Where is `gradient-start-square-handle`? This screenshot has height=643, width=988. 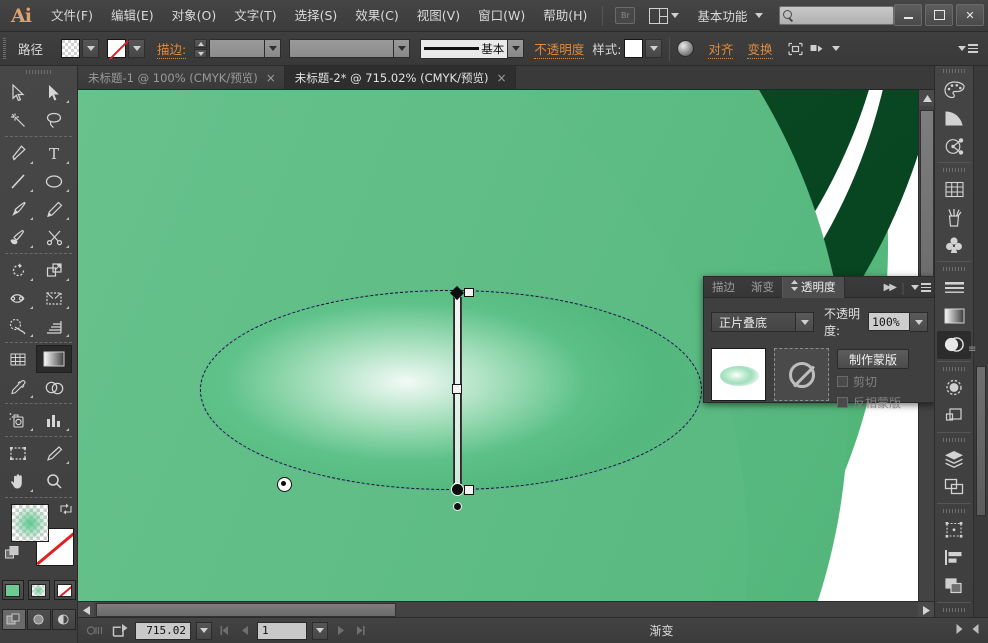 gradient-start-square-handle is located at coordinates (469, 292).